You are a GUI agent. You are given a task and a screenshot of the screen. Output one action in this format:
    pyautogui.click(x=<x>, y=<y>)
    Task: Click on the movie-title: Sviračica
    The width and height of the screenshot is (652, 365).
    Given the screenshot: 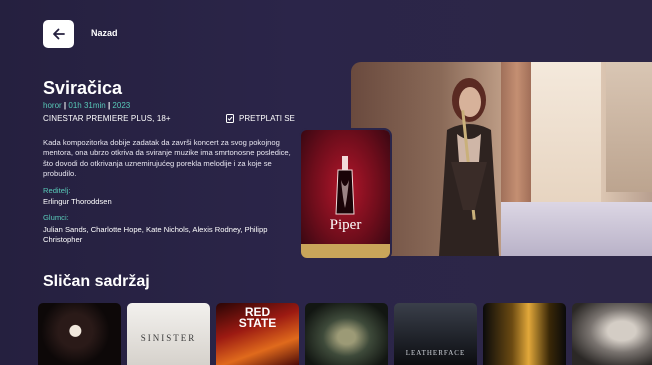 What is the action you would take?
    pyautogui.click(x=83, y=88)
    